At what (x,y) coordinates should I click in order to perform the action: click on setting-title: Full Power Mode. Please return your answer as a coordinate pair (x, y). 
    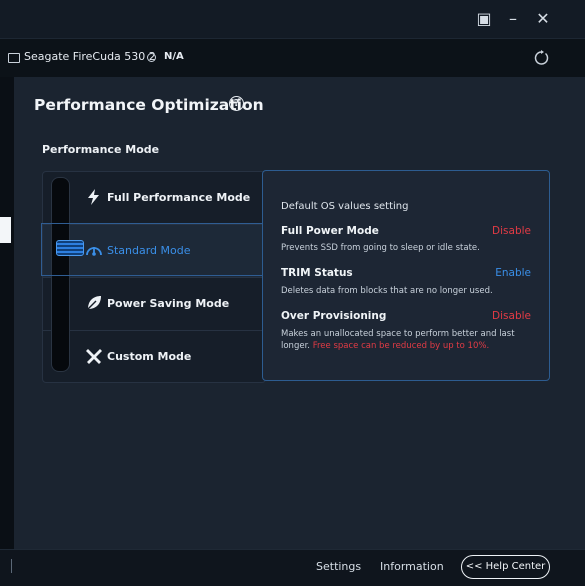
    Looking at the image, I should click on (330, 231).